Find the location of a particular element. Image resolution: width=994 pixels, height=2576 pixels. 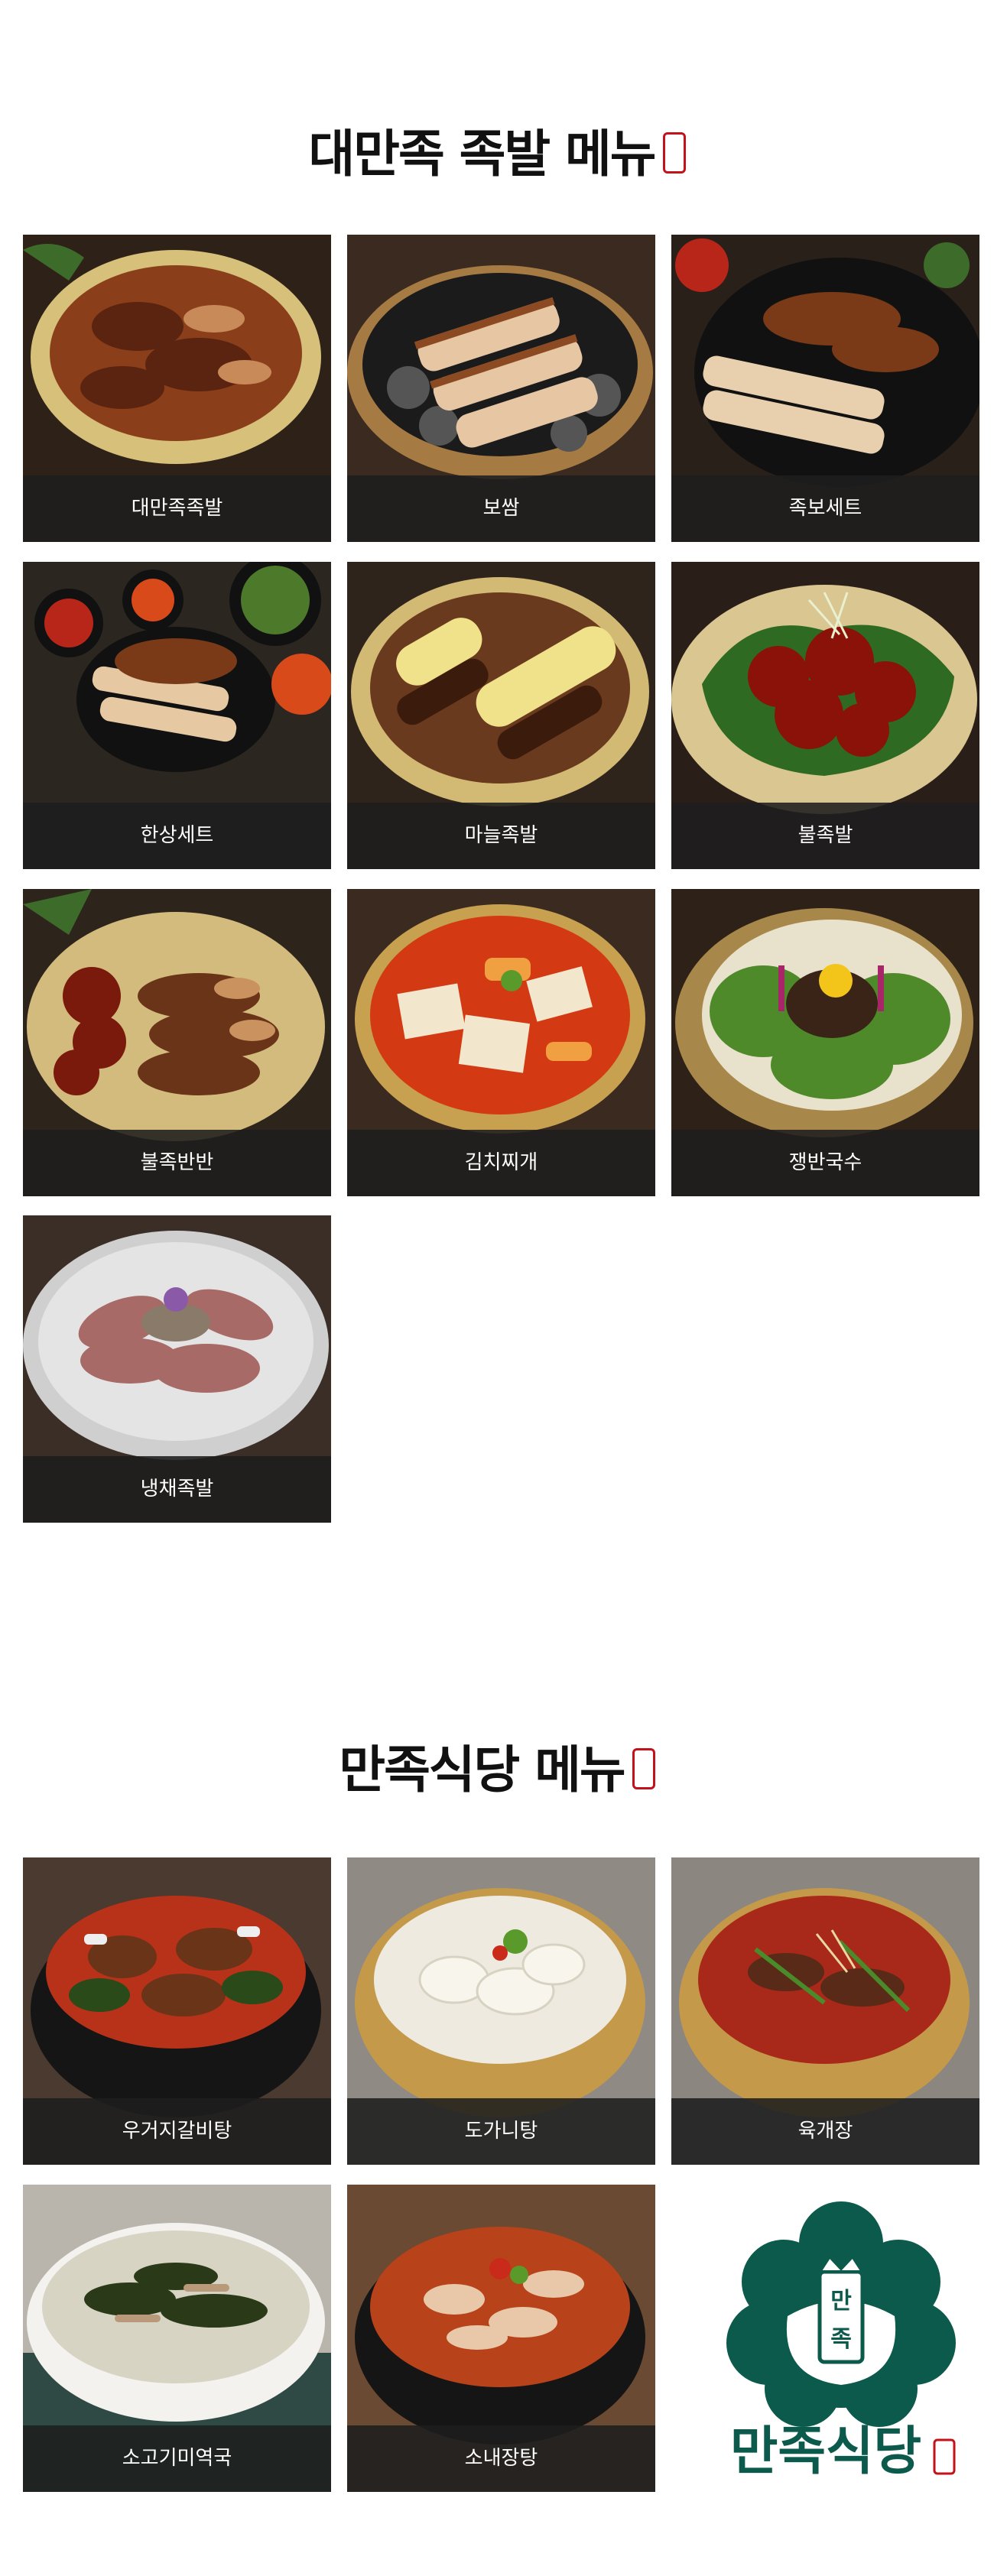

manjok-sikdang-logo: 만 족 만족식당 is located at coordinates (841, 2350).